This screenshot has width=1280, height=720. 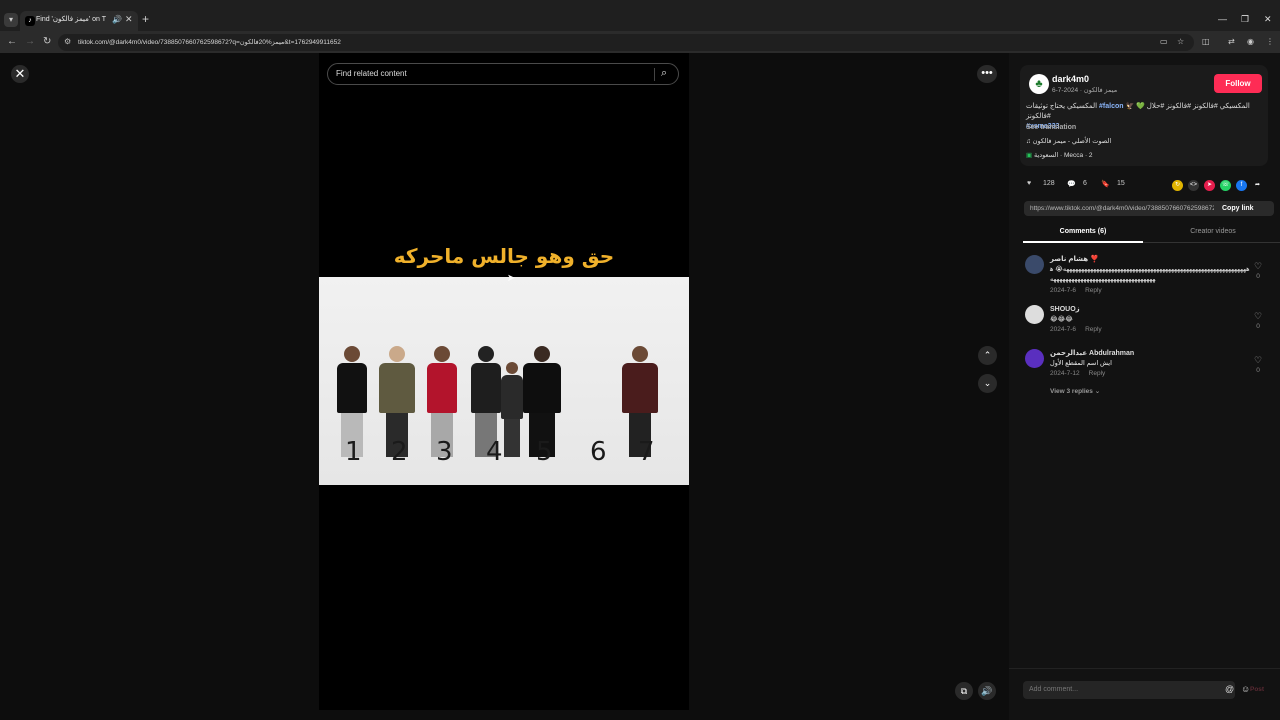 What do you see at coordinates (512, 409) in the screenshot?
I see `person-figure` at bounding box center [512, 409].